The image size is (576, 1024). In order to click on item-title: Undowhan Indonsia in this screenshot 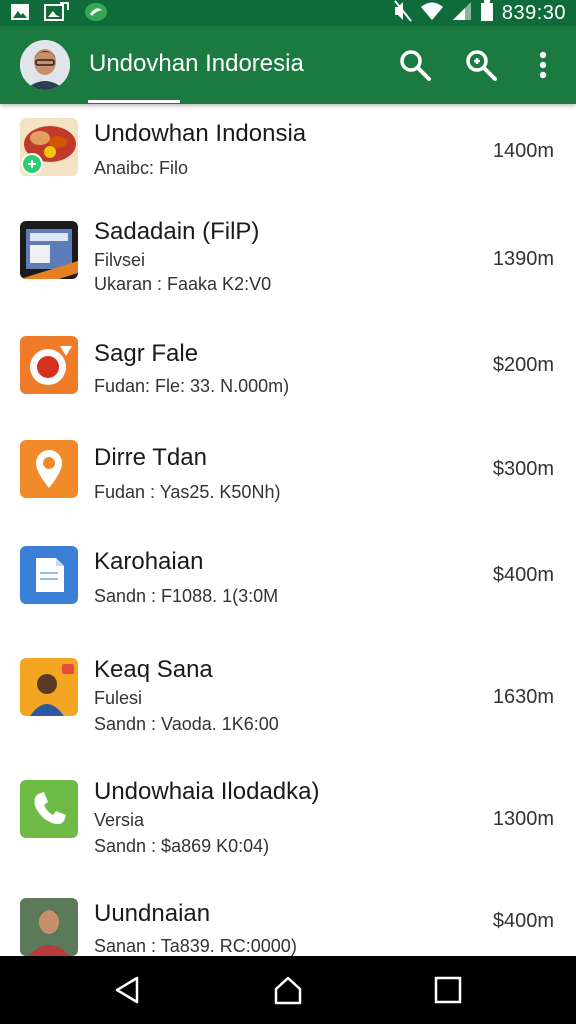, I will do `click(200, 133)`.